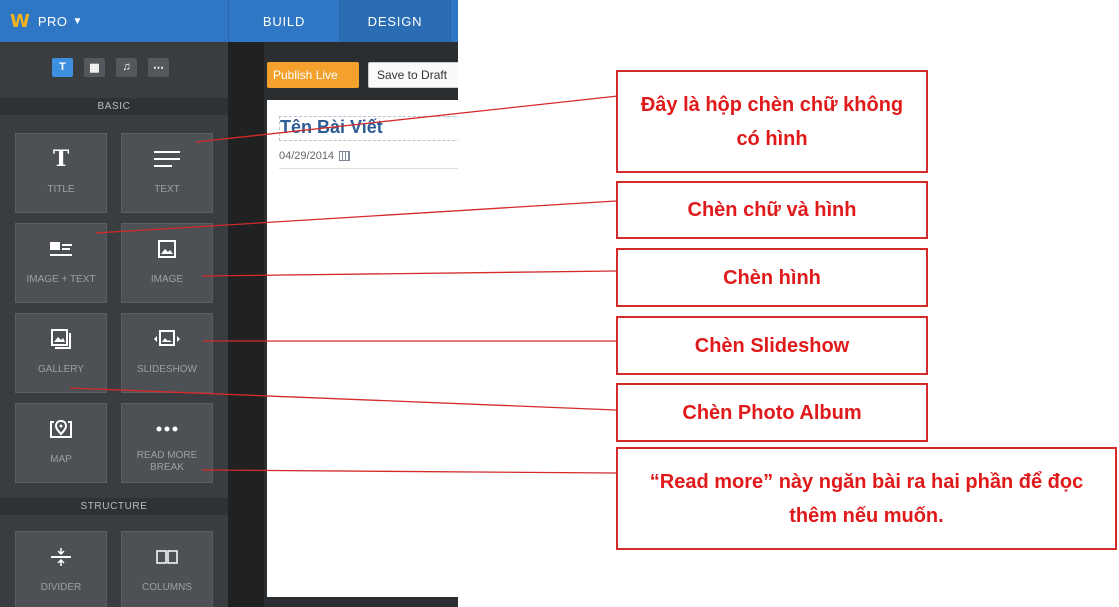 The height and width of the screenshot is (607, 1119). I want to click on plan-label: PRO, so click(52, 21).